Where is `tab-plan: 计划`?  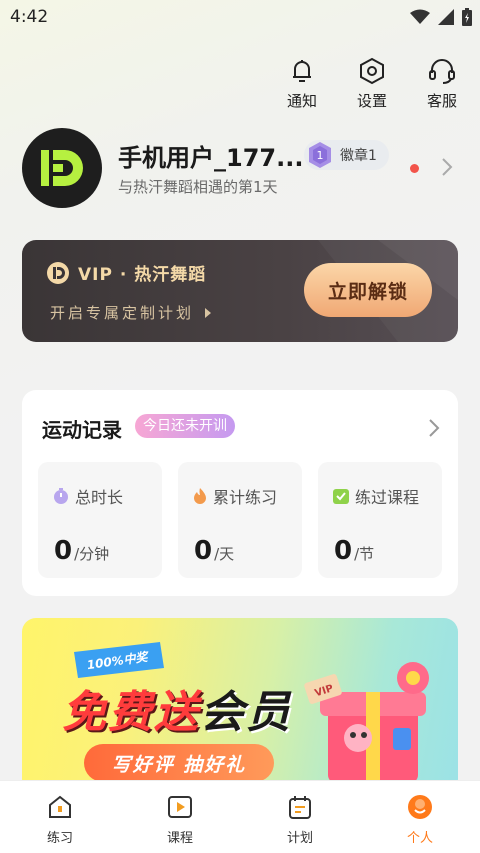 tab-plan: 计划 is located at coordinates (300, 817).